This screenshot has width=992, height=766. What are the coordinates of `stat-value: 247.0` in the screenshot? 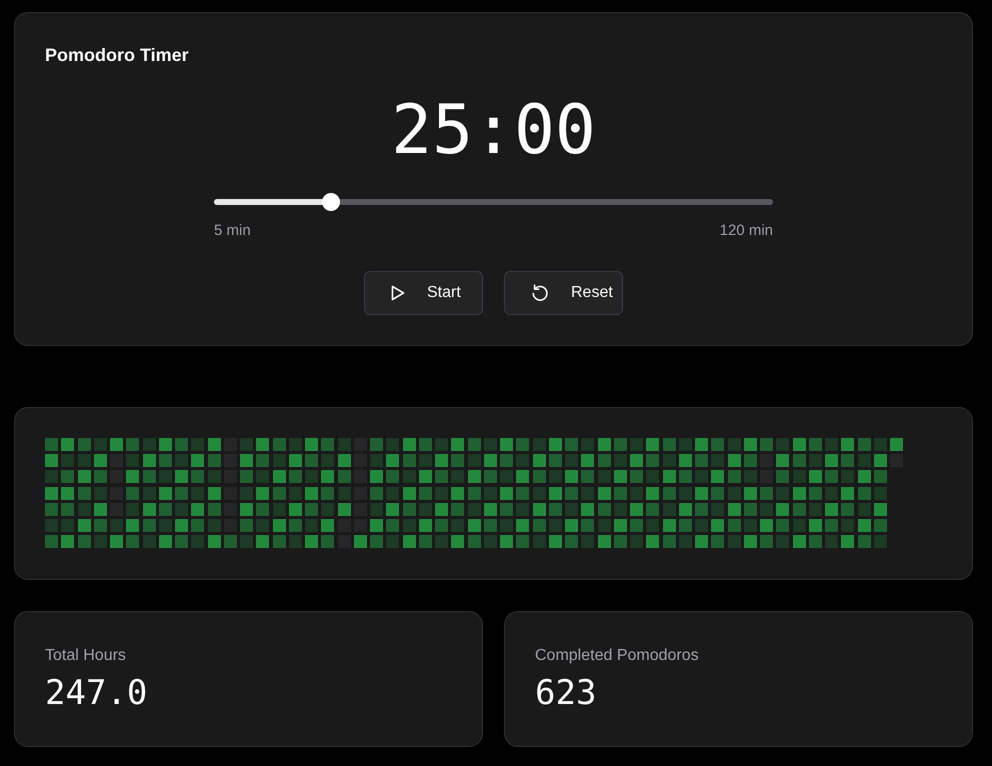 It's located at (96, 693).